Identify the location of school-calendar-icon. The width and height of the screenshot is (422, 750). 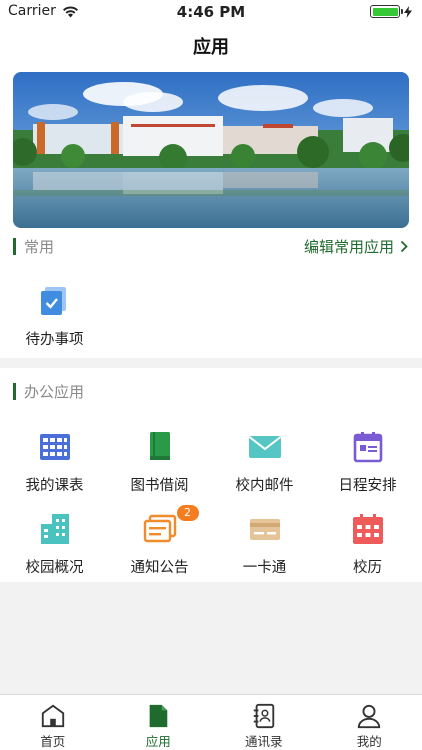
(367, 529).